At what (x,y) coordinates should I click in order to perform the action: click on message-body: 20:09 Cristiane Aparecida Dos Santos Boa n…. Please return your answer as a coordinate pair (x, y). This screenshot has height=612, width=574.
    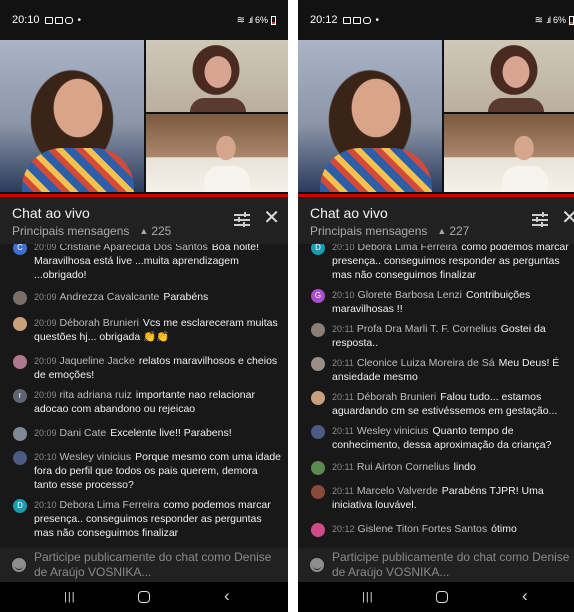
    Looking at the image, I should click on (158, 263).